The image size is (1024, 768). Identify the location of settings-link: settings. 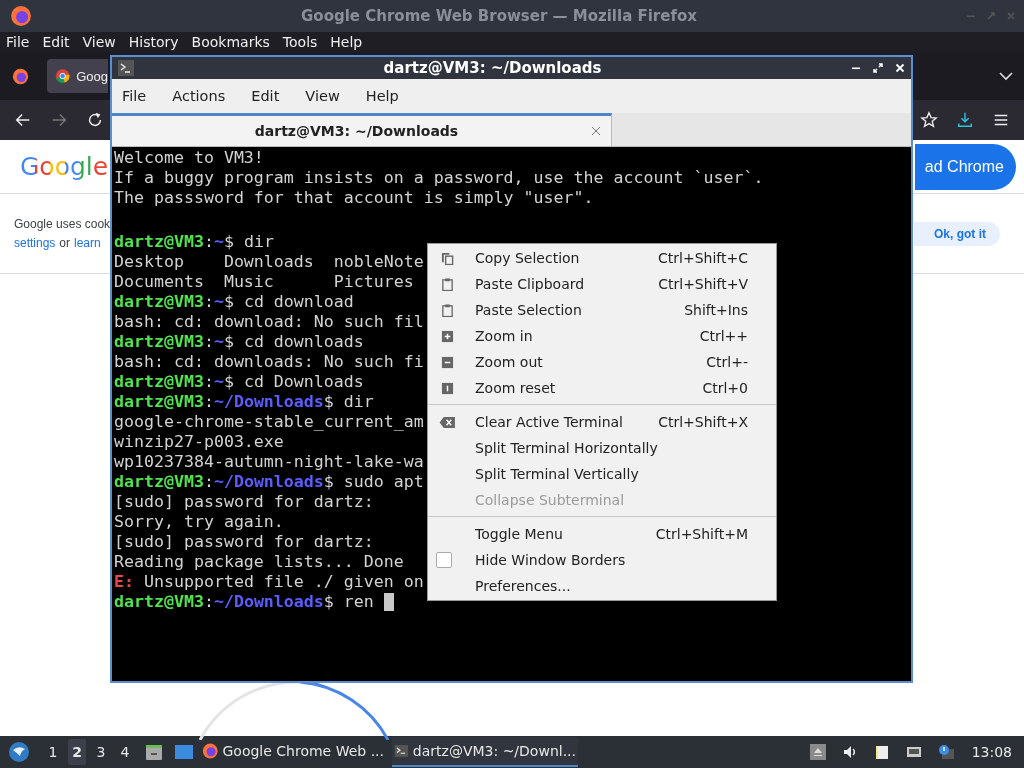
(35, 243).